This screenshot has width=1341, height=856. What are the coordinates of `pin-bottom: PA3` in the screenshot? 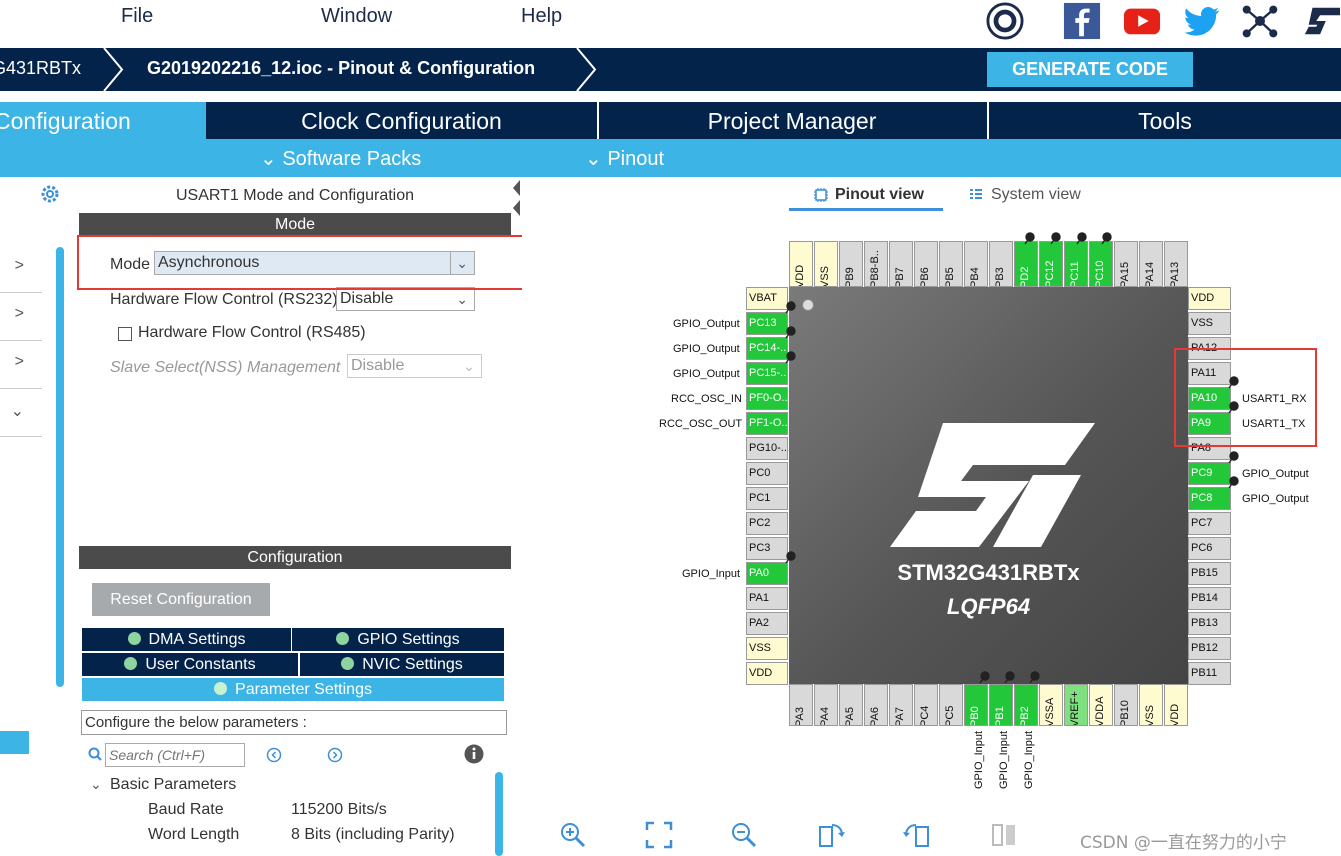 It's located at (801, 705).